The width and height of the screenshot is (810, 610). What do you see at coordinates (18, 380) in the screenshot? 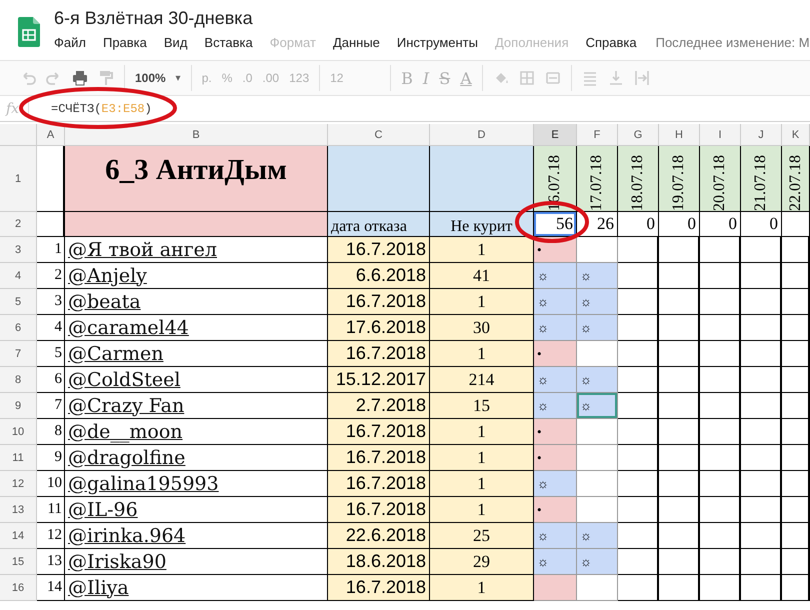
I see `row-header: 8` at bounding box center [18, 380].